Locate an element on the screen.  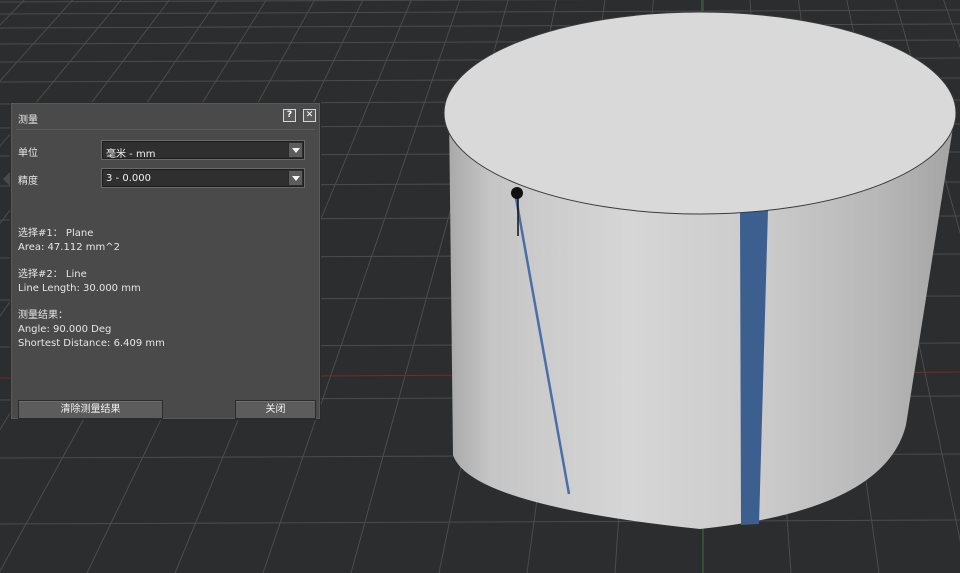
unit-label: 单位 is located at coordinates (28, 153).